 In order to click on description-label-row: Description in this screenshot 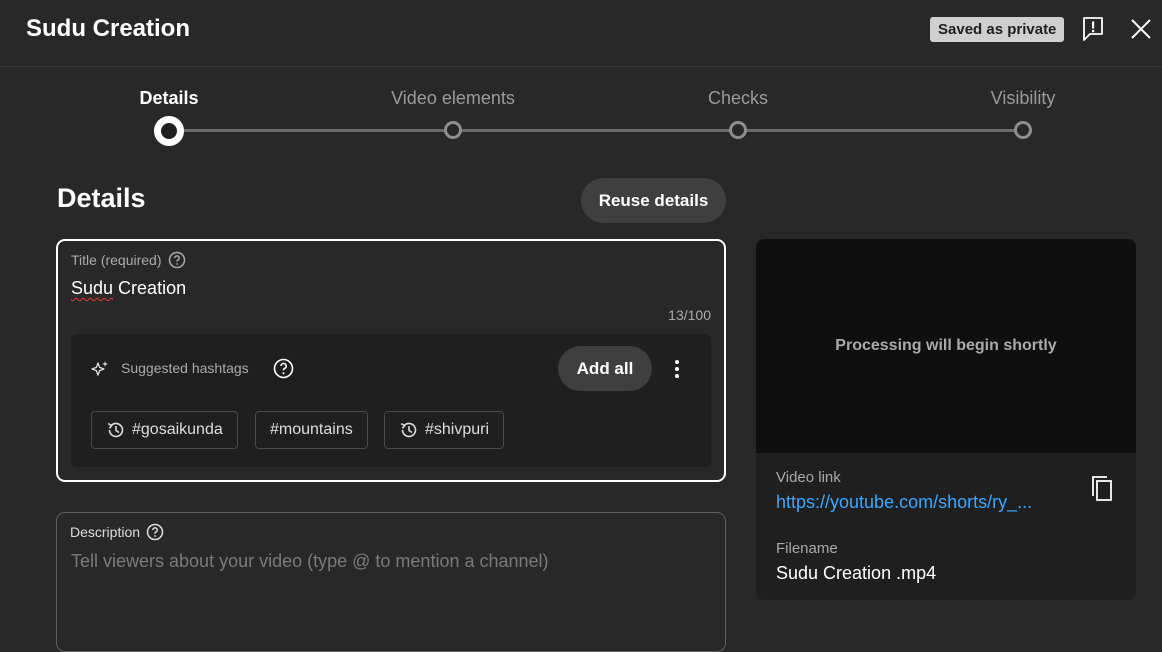, I will do `click(117, 532)`.